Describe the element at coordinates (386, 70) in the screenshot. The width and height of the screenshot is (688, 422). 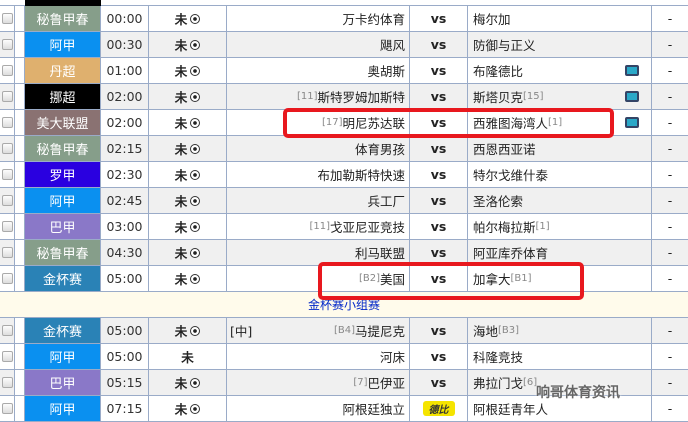
I see `home-team: 奥胡斯` at that location.